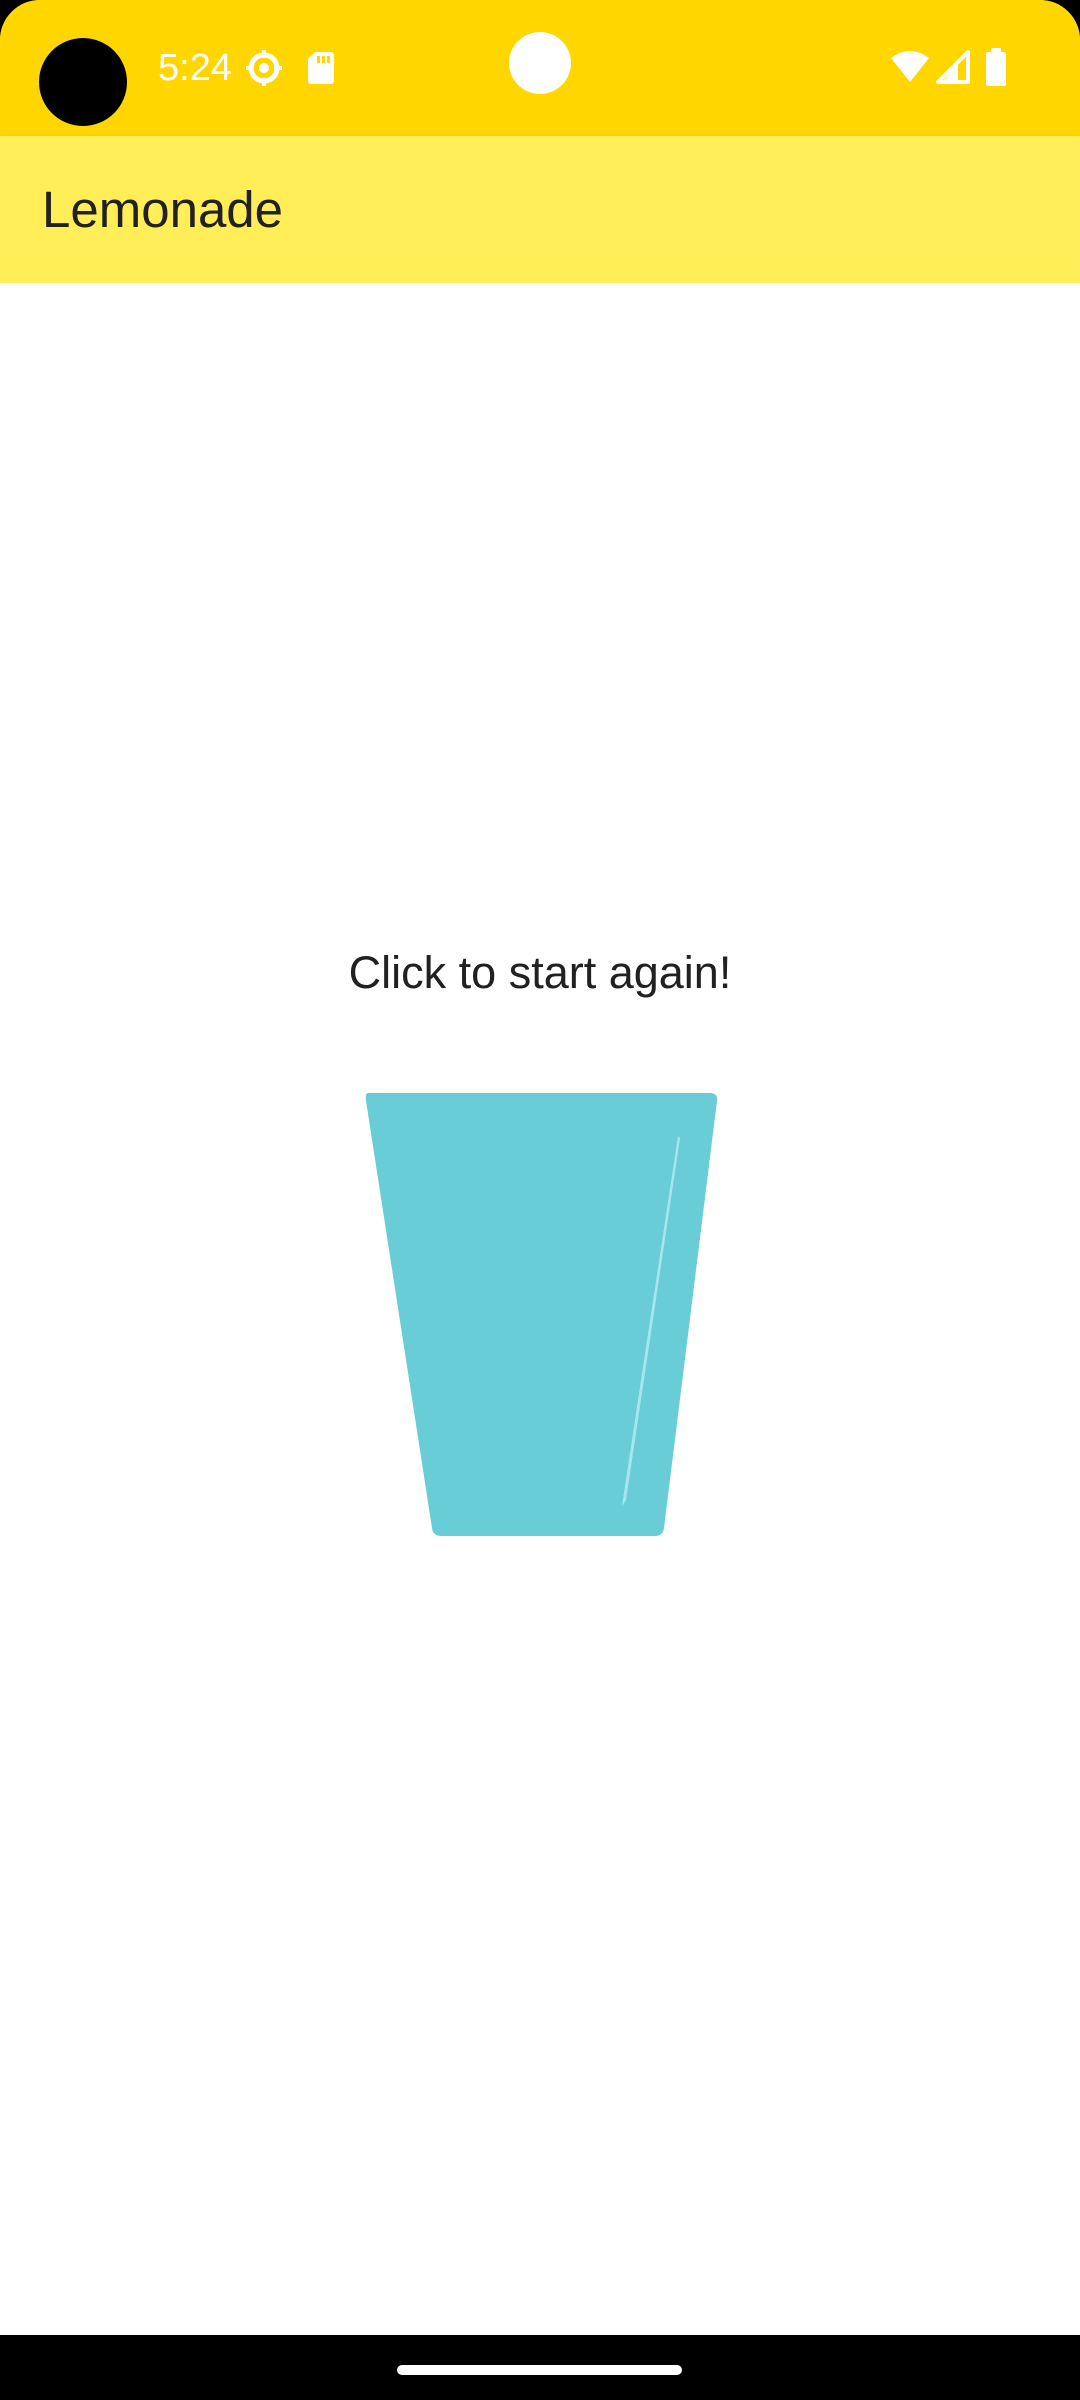 This screenshot has width=1080, height=2400. Describe the element at coordinates (540, 972) in the screenshot. I see `instruction-text: Click to start again!` at that location.